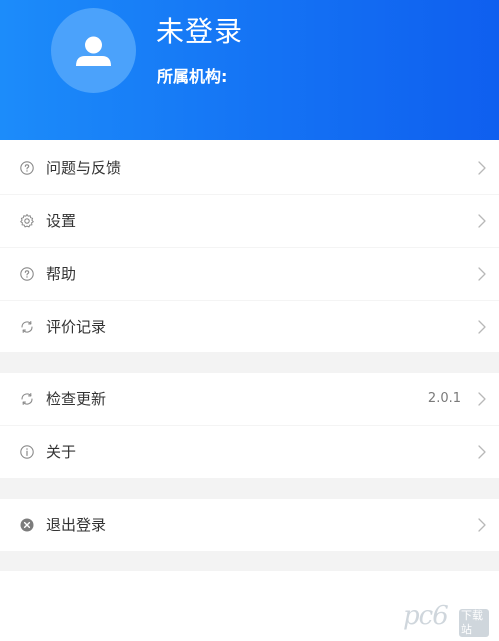 The image size is (499, 641). I want to click on gear-icon, so click(27, 221).